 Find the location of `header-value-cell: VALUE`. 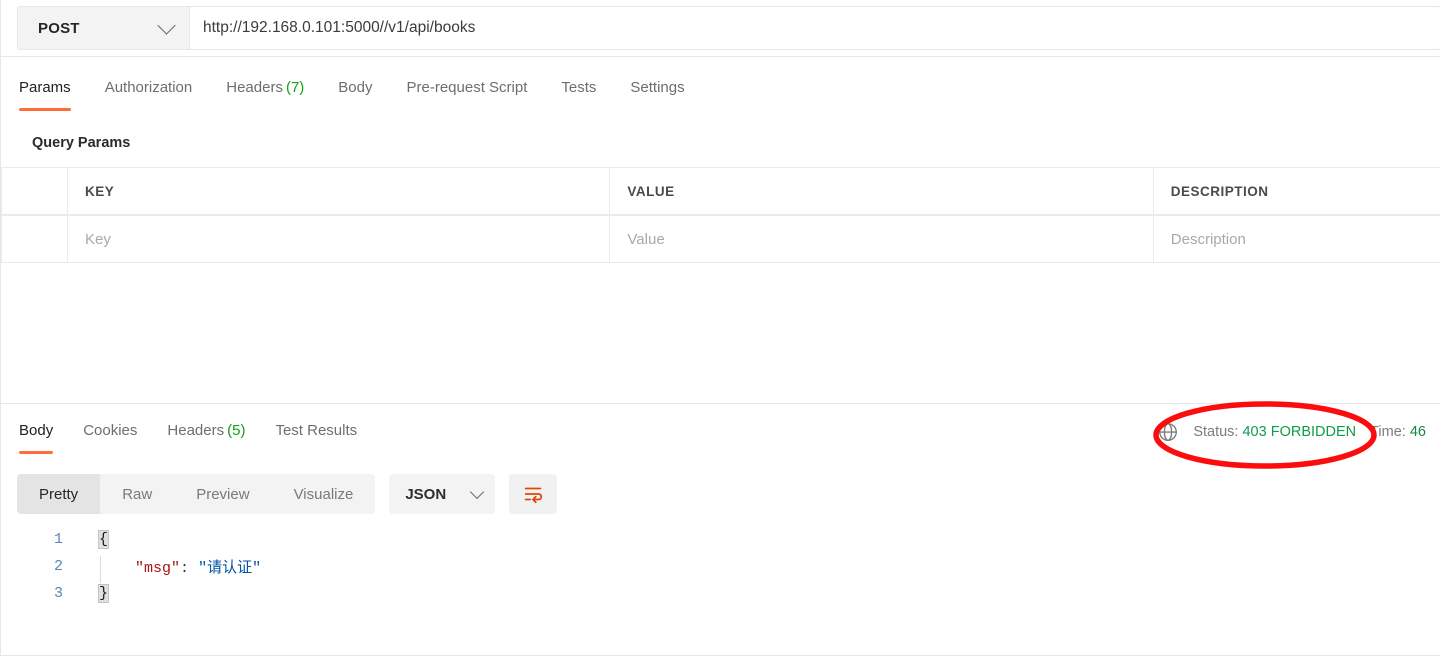

header-value-cell: VALUE is located at coordinates (882, 191).